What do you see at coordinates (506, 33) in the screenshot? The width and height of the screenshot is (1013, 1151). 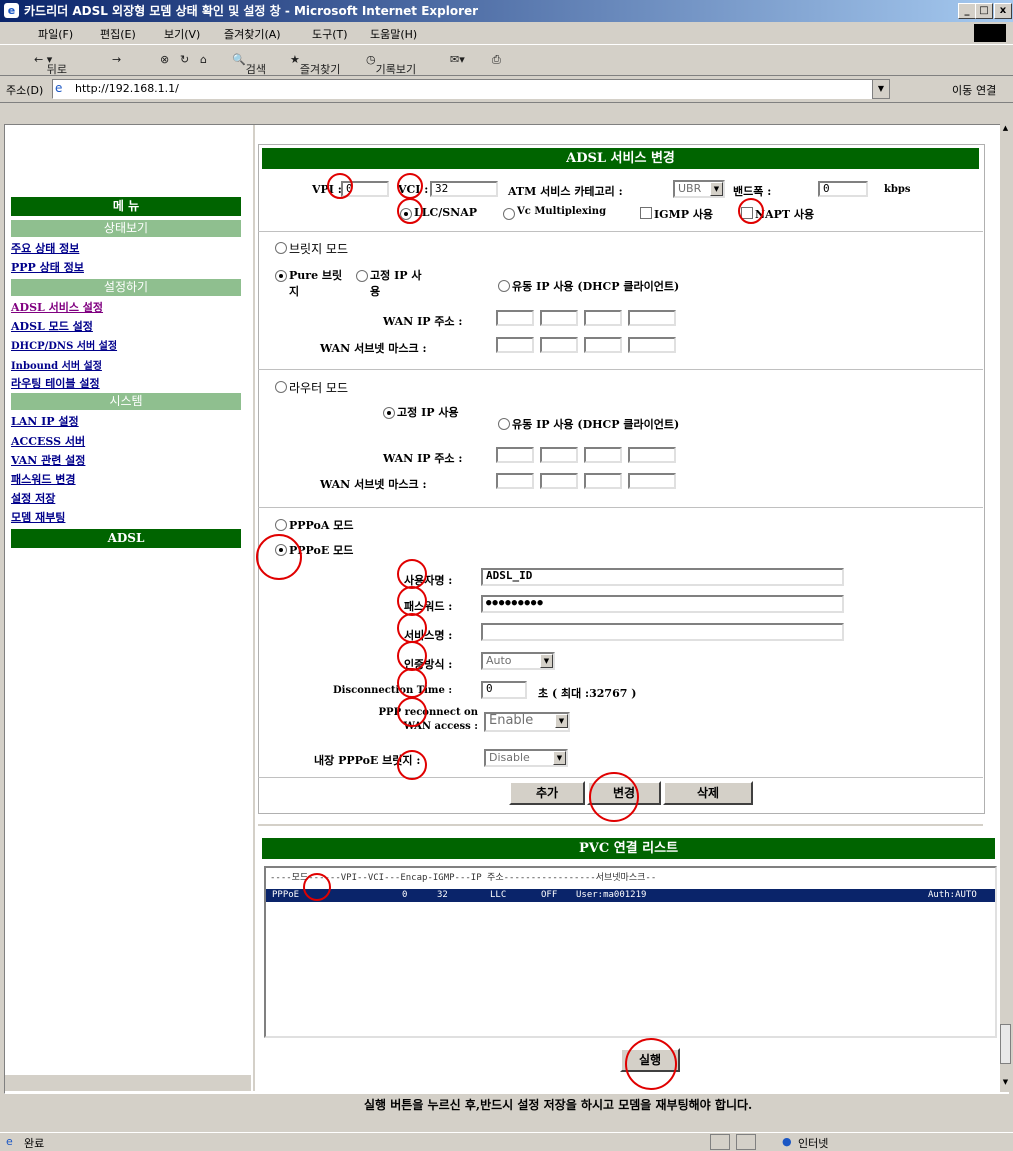 I see `menu-bar: 파일(F) 편집(E) 보기(V) 즐겨찾기(A) 도구(T) 도움말(H)` at bounding box center [506, 33].